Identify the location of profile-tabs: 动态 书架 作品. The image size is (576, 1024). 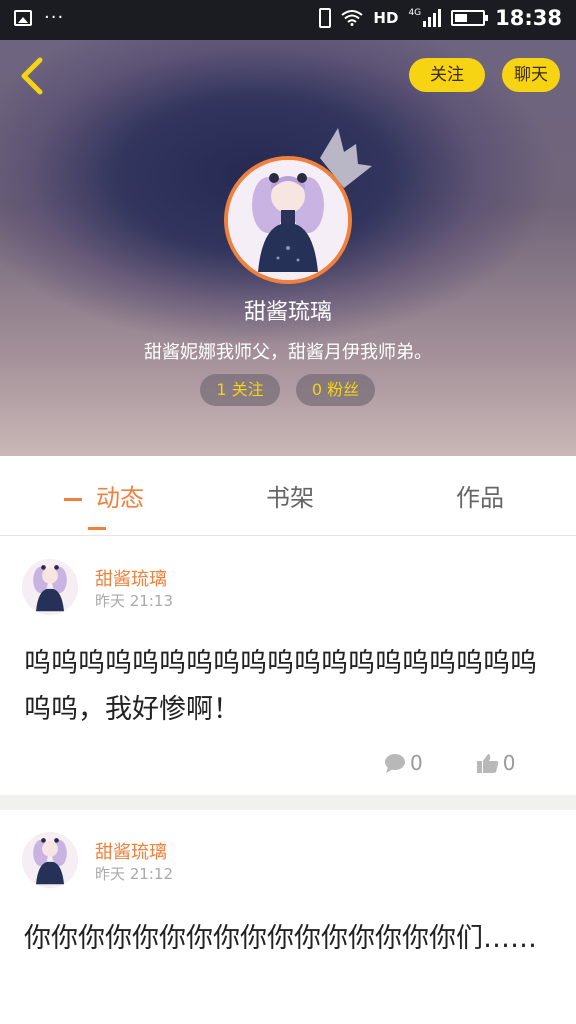
(288, 496).